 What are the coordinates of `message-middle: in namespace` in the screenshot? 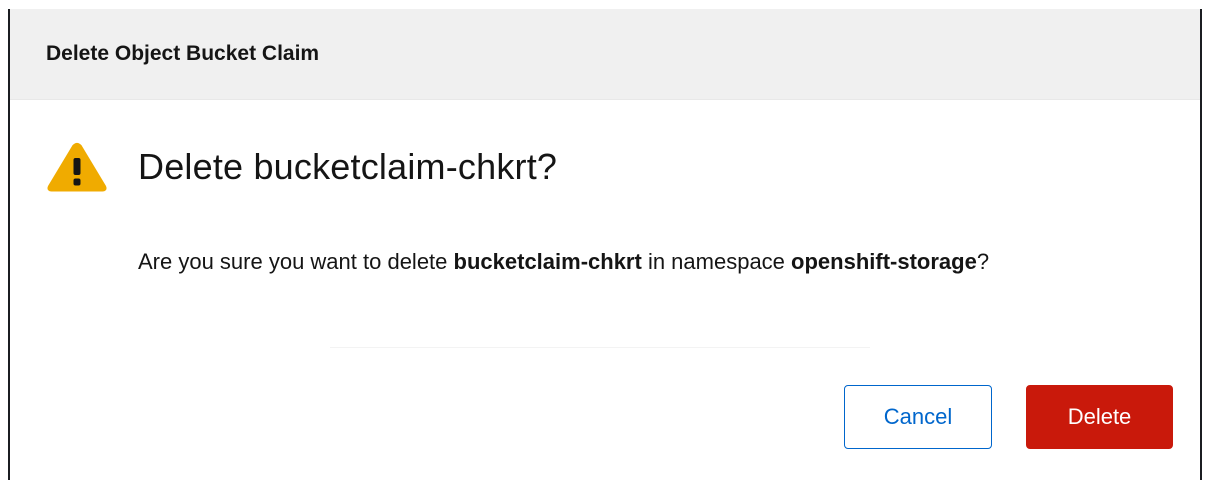 It's located at (716, 261).